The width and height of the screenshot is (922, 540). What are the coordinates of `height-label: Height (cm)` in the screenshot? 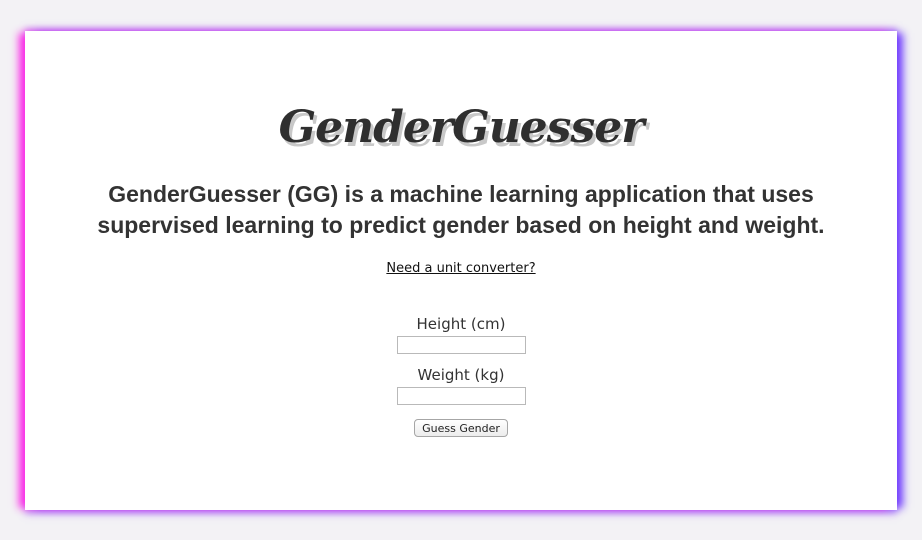 It's located at (461, 324).